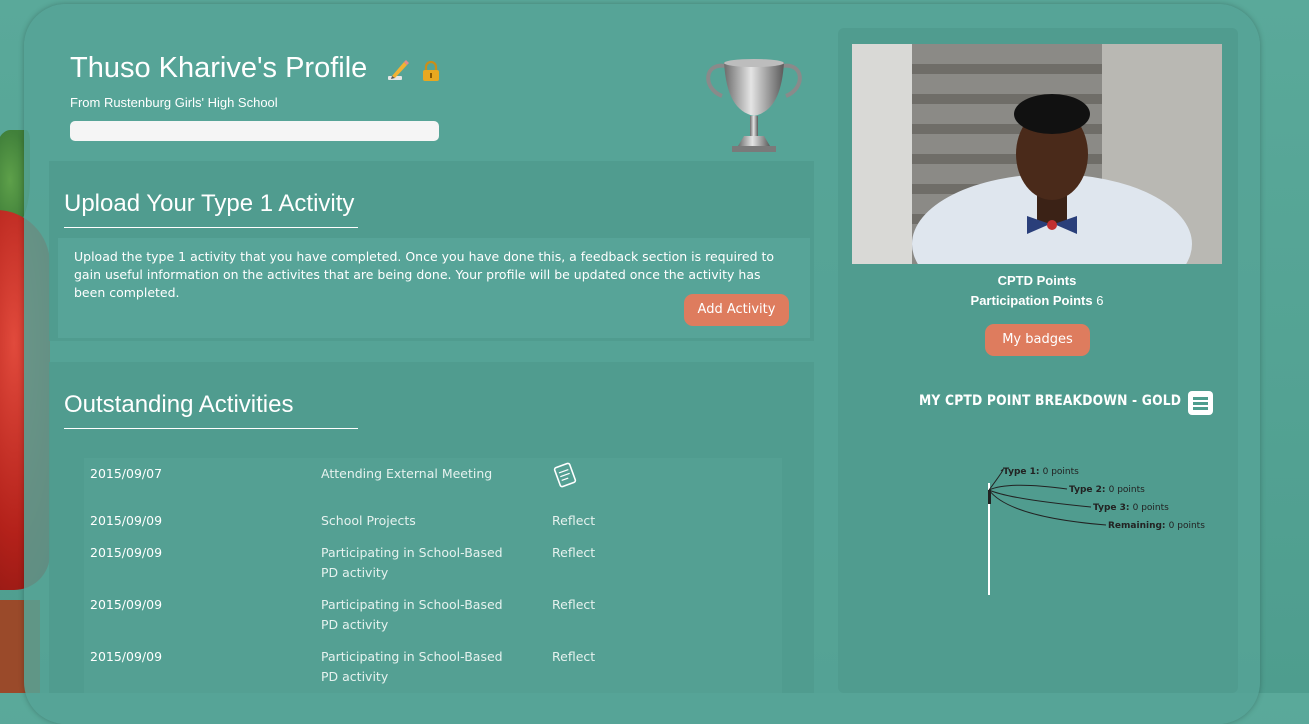 The width and height of the screenshot is (1309, 724). Describe the element at coordinates (1037, 340) in the screenshot. I see `my-badges-button: My badges` at that location.